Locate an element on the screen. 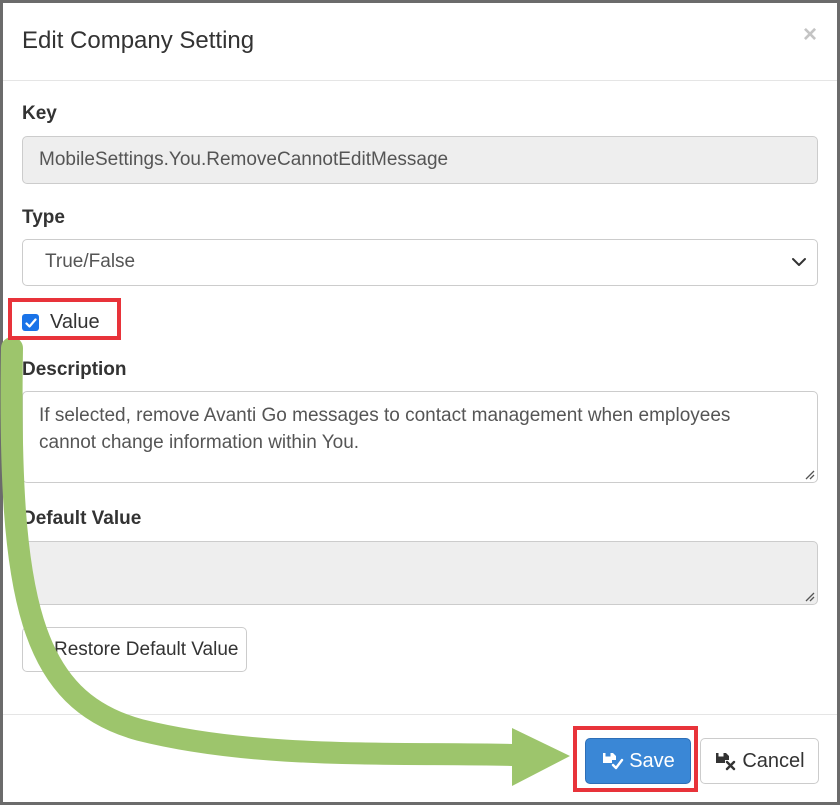  dialog-title: Edit Company Setting is located at coordinates (138, 40).